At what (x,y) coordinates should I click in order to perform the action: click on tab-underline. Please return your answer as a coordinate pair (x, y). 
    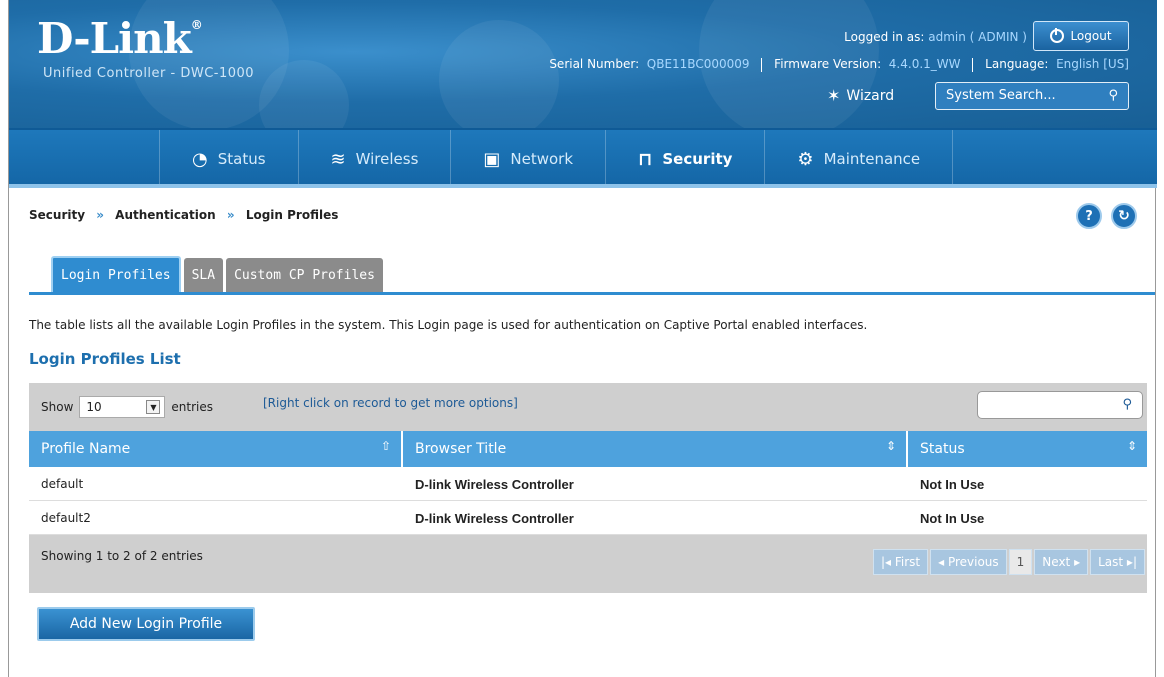
    Looking at the image, I should click on (592, 293).